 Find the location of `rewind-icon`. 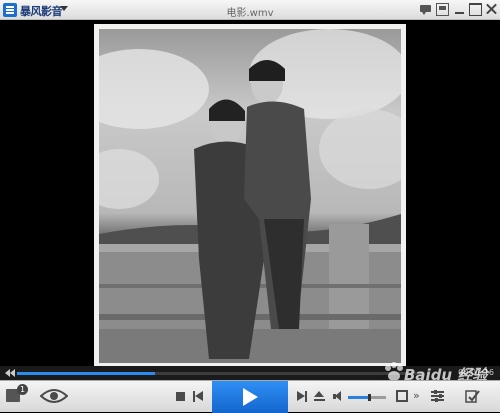

rewind-icon is located at coordinates (10, 373).